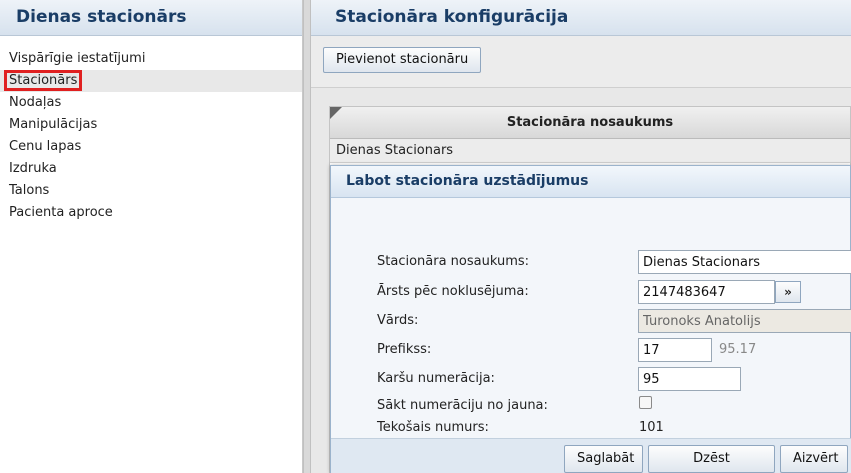 This screenshot has height=473, width=851. I want to click on nav-item-label: Izdruka, so click(33, 168).